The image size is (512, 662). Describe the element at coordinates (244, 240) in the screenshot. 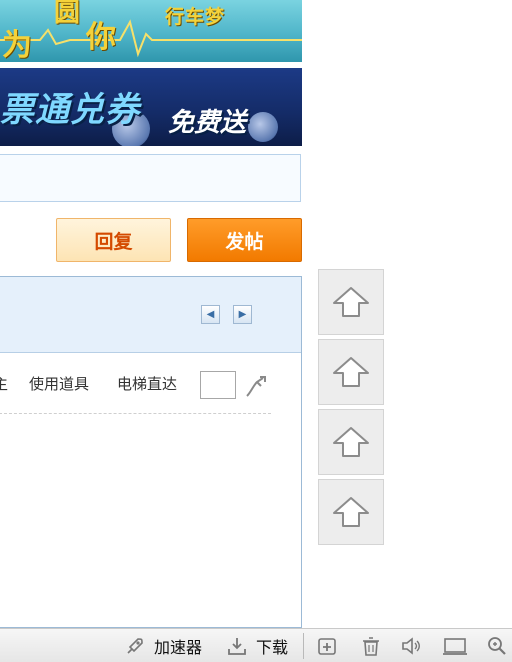

I see `new-post-button: 发帖` at that location.